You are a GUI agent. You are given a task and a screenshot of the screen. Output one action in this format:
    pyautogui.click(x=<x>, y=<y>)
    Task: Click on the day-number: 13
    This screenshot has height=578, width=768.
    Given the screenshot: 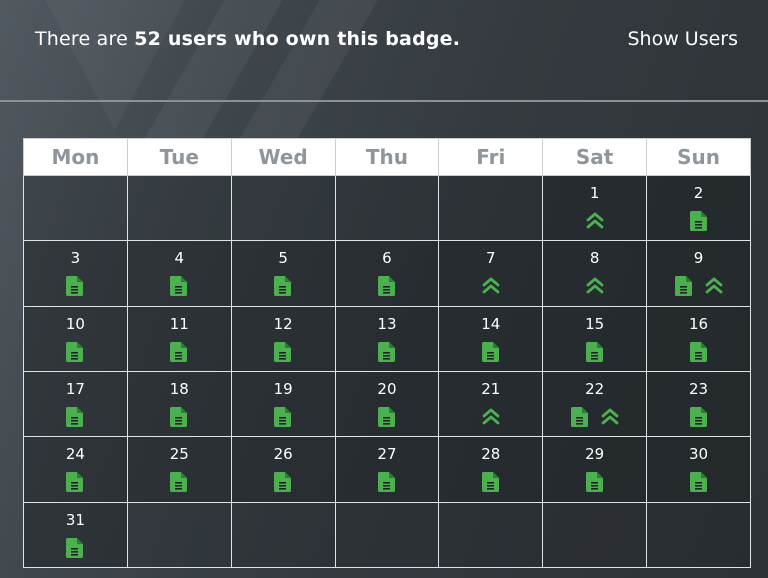 What is the action you would take?
    pyautogui.click(x=387, y=323)
    